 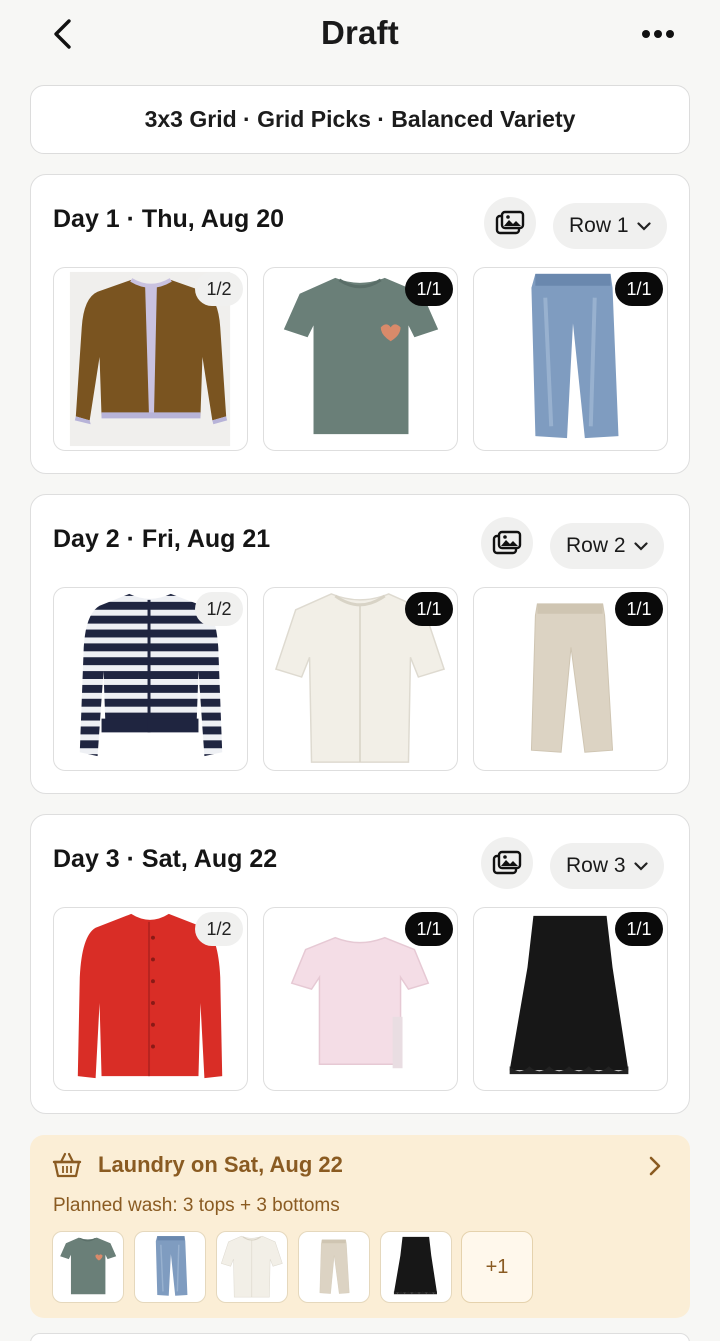 I want to click on grid-summary-button: 3x3 Grid · Grid Picks · Balanced Variety, so click(x=360, y=119).